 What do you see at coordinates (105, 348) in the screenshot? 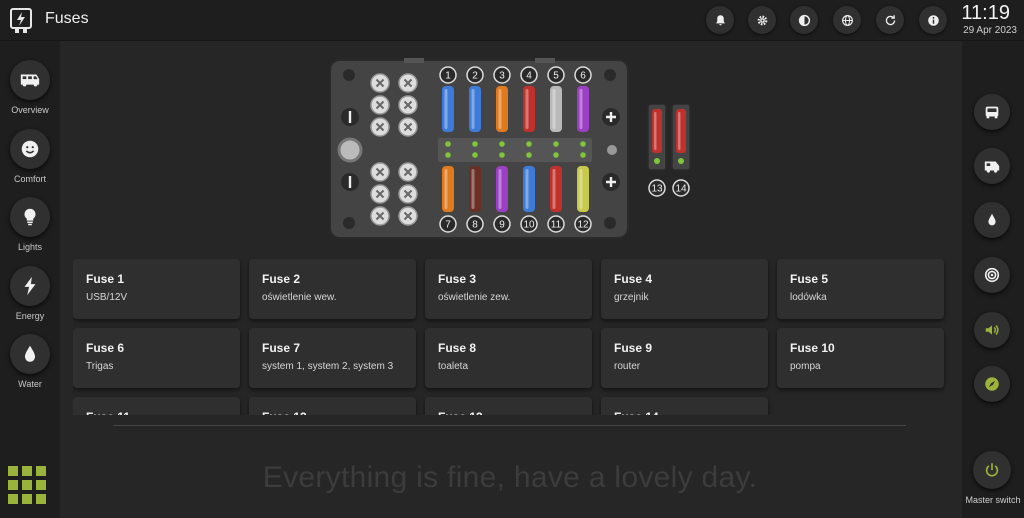
I see `fuse-card-title: Fuse 6` at bounding box center [105, 348].